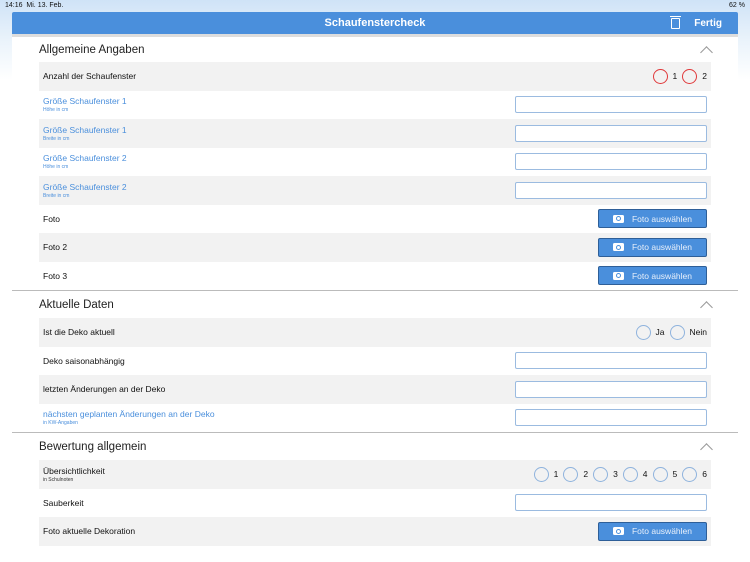 The width and height of the screenshot is (750, 562). Describe the element at coordinates (620, 474) in the screenshot. I see `radio-group: 1 2 3 4 5 6` at that location.